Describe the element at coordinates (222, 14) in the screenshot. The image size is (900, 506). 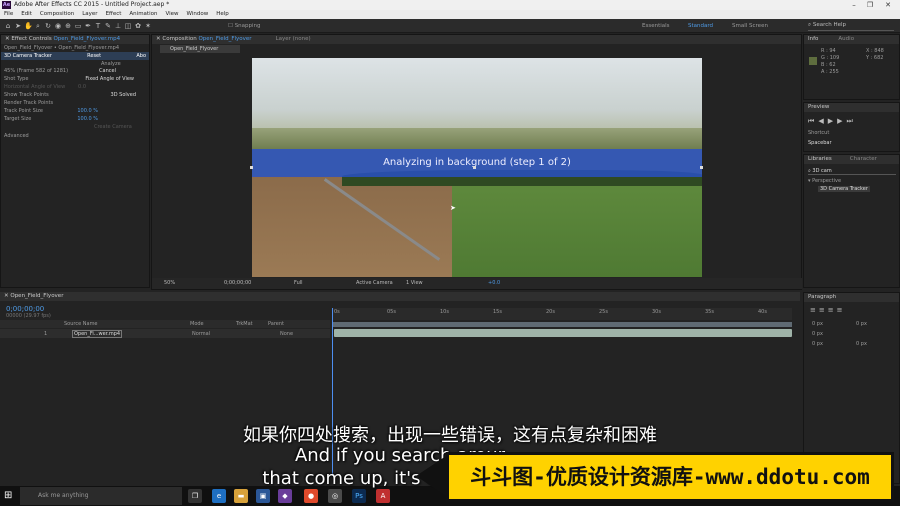
I see `menu-help: Help` at that location.